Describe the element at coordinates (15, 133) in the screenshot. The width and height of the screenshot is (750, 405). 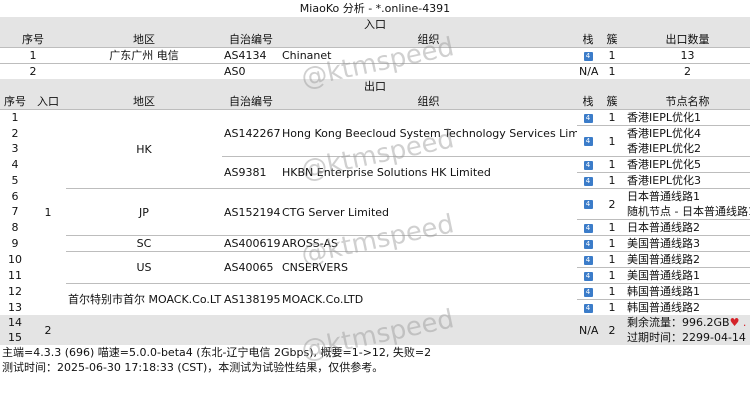
I see `node-index: 2` at that location.